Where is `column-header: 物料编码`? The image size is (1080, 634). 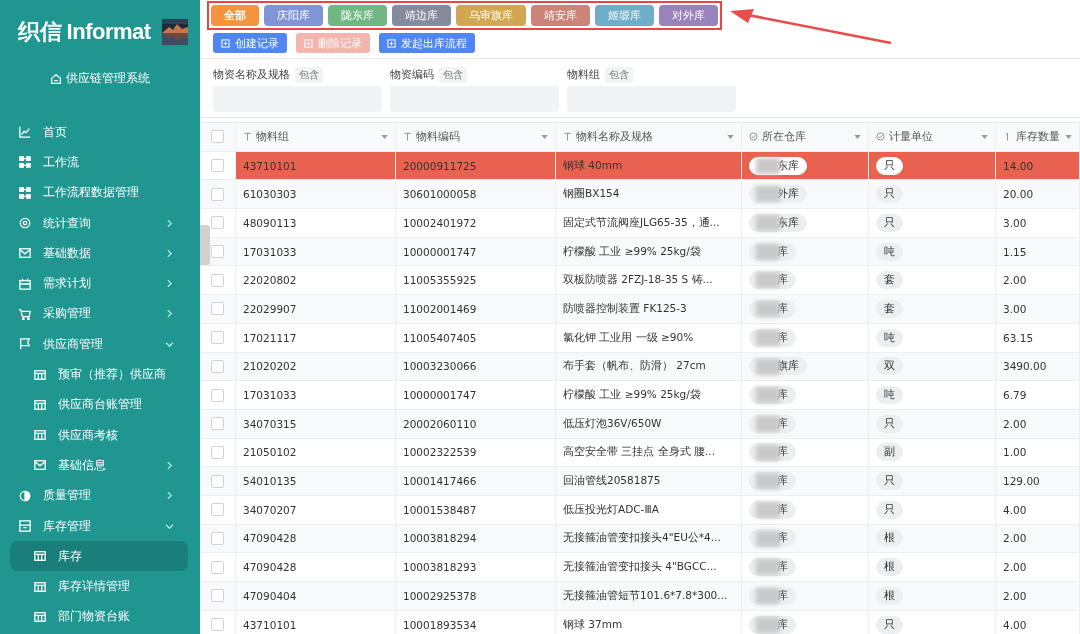
column-header: 物料编码 is located at coordinates (476, 137).